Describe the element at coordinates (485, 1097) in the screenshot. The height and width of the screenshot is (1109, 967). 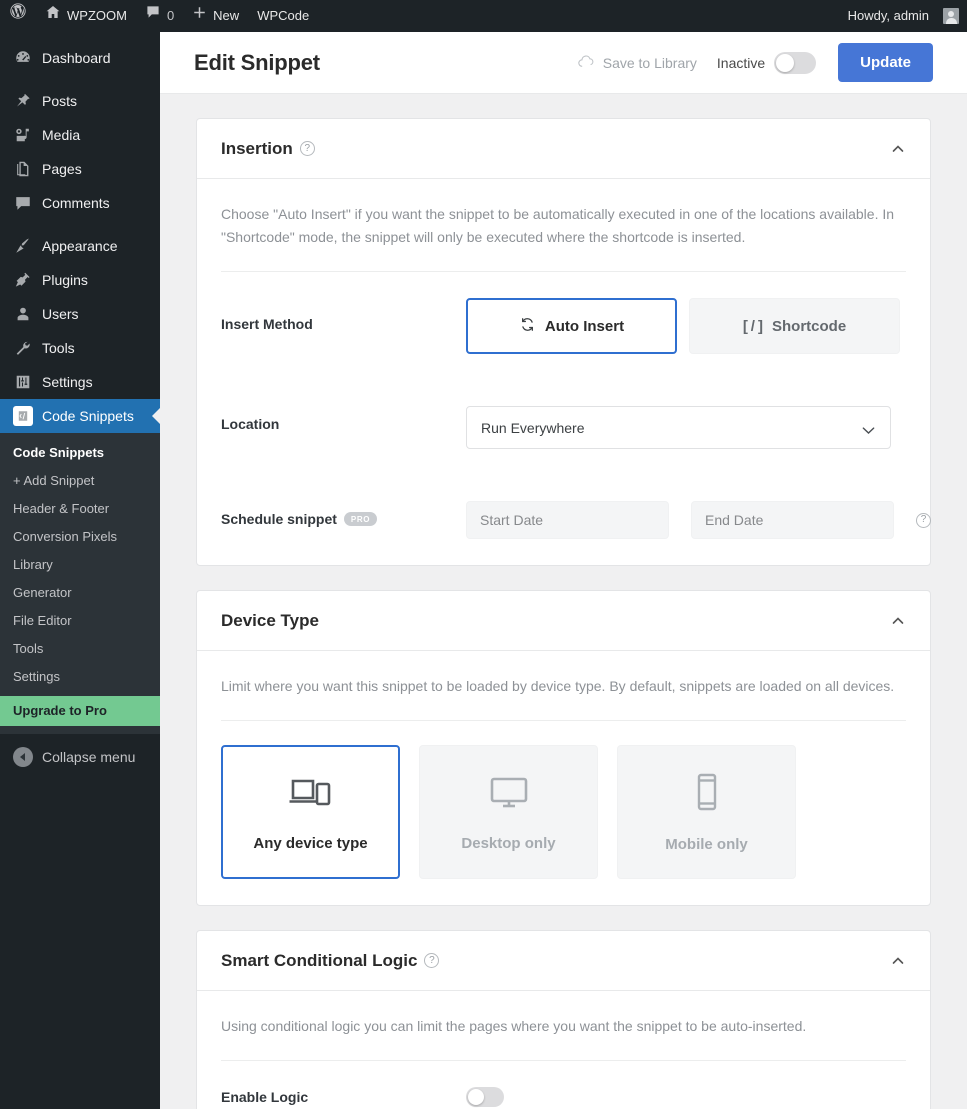
I see `enable-logic-toggle` at that location.